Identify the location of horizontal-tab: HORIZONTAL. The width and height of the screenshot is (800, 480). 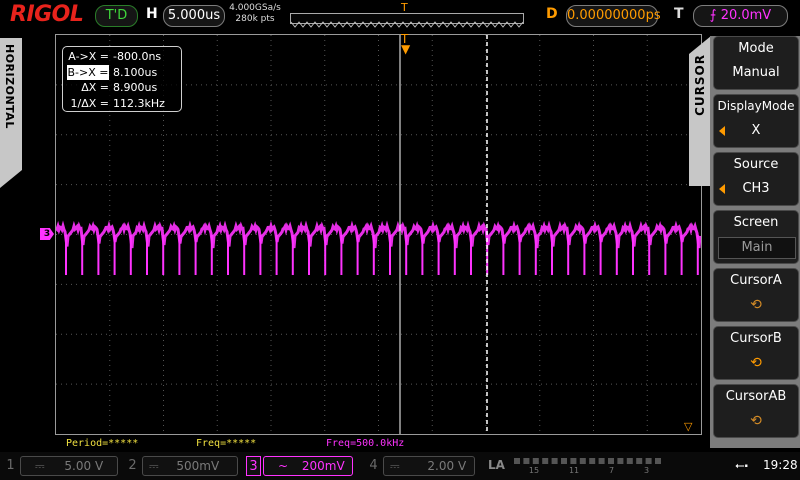
(11, 113).